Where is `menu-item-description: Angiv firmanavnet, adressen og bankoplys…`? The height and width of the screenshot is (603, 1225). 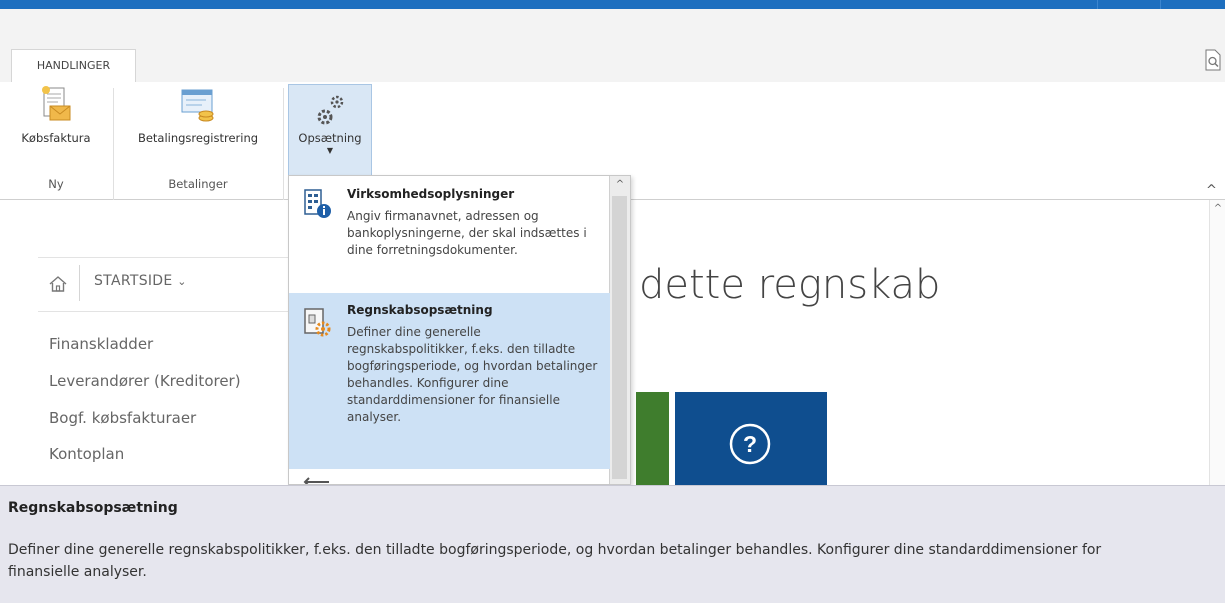
menu-item-description: Angiv firmanavnet, adressen og bankoplys… is located at coordinates (467, 233).